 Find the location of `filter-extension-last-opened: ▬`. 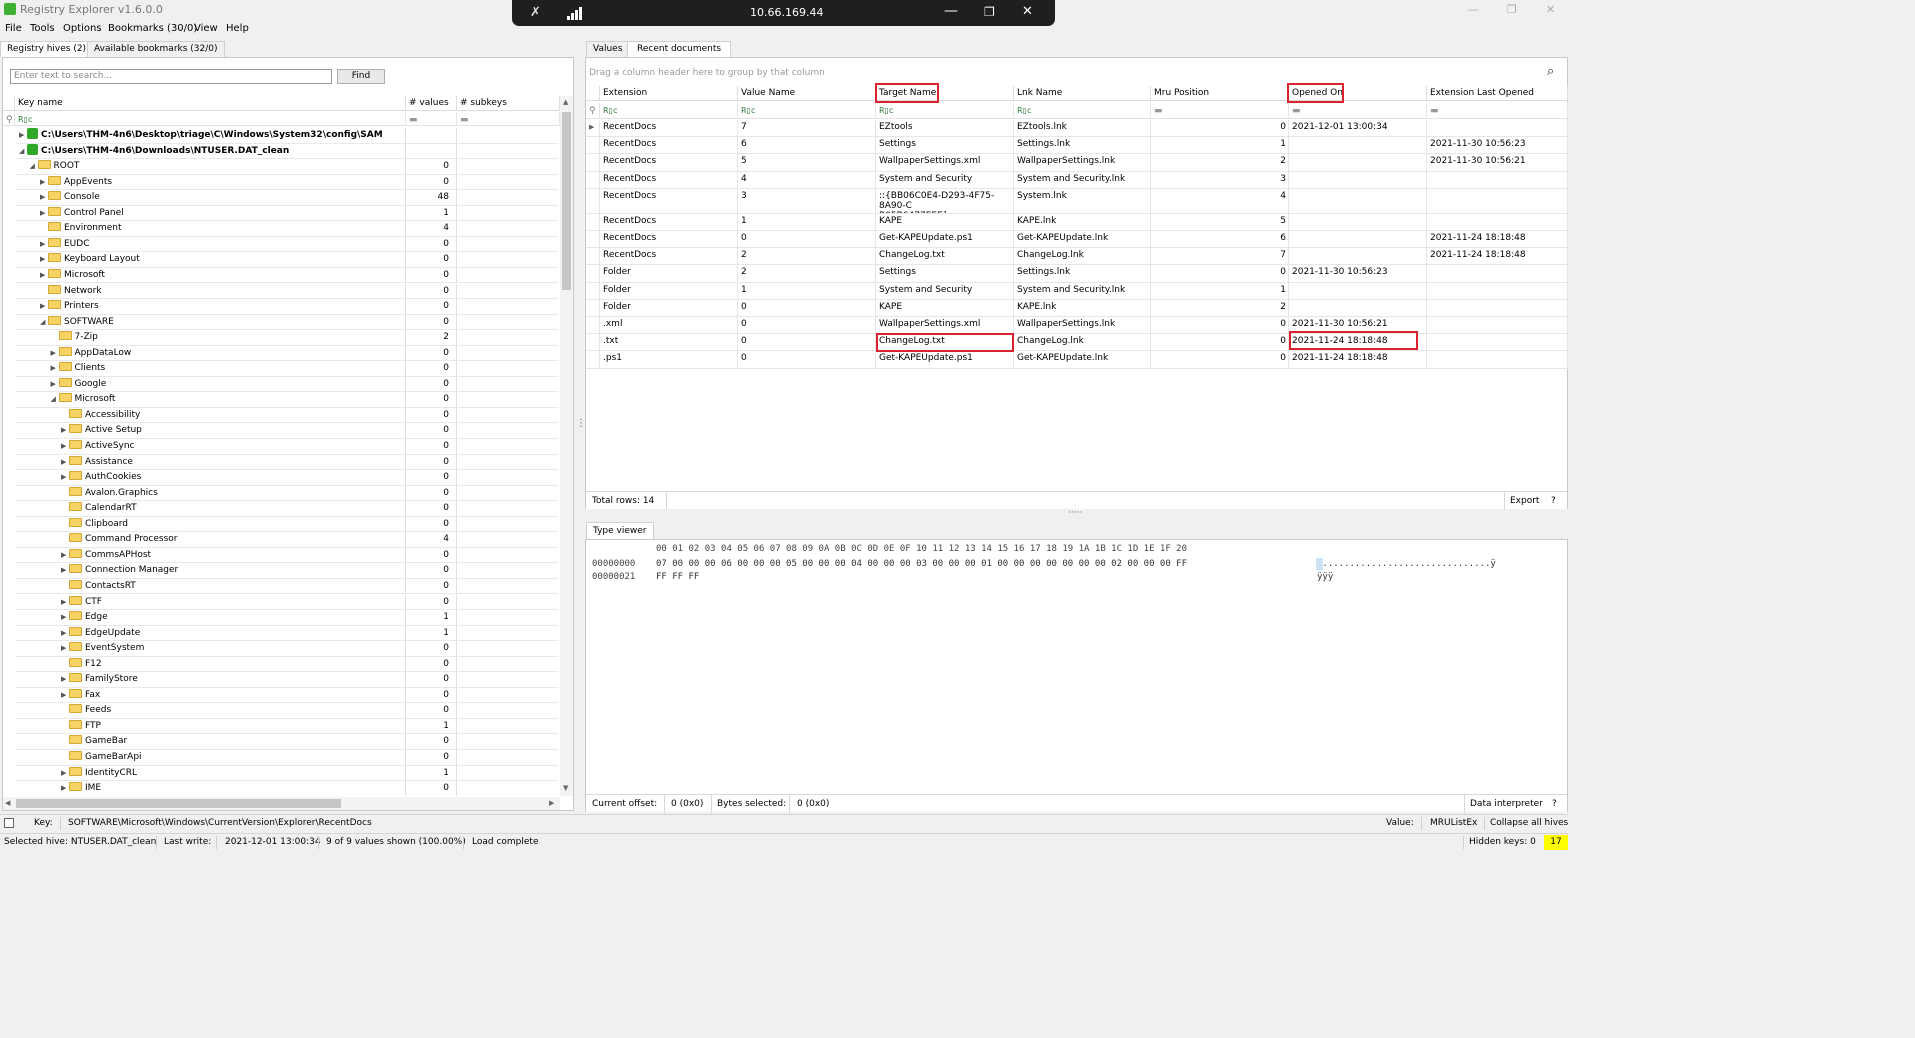

filter-extension-last-opened: ▬ is located at coordinates (1497, 110).